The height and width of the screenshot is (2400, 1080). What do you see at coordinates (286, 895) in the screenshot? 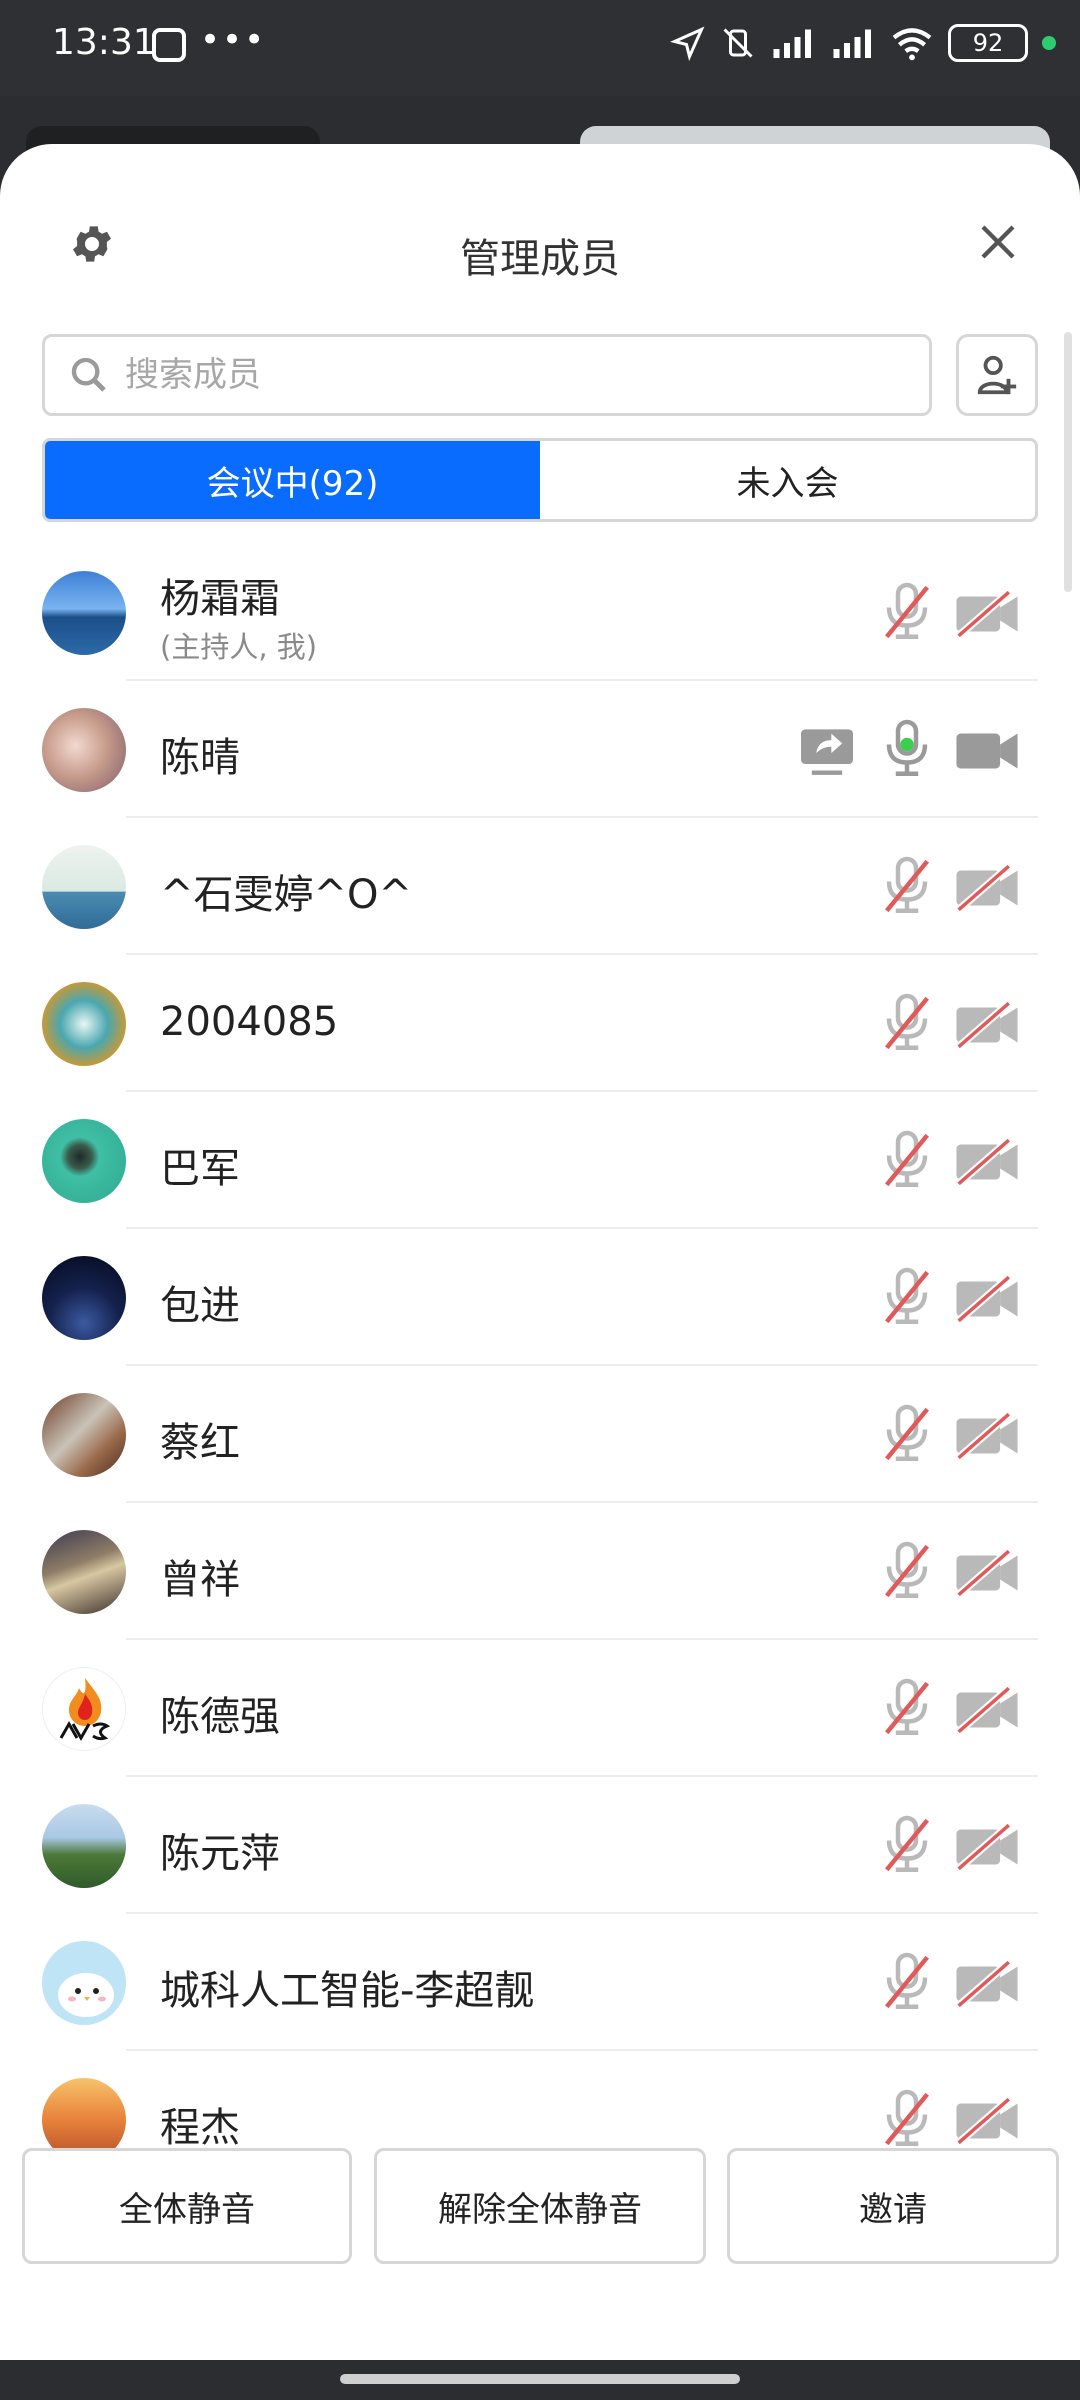
I see `member-name: ^石雯婷^O^` at bounding box center [286, 895].